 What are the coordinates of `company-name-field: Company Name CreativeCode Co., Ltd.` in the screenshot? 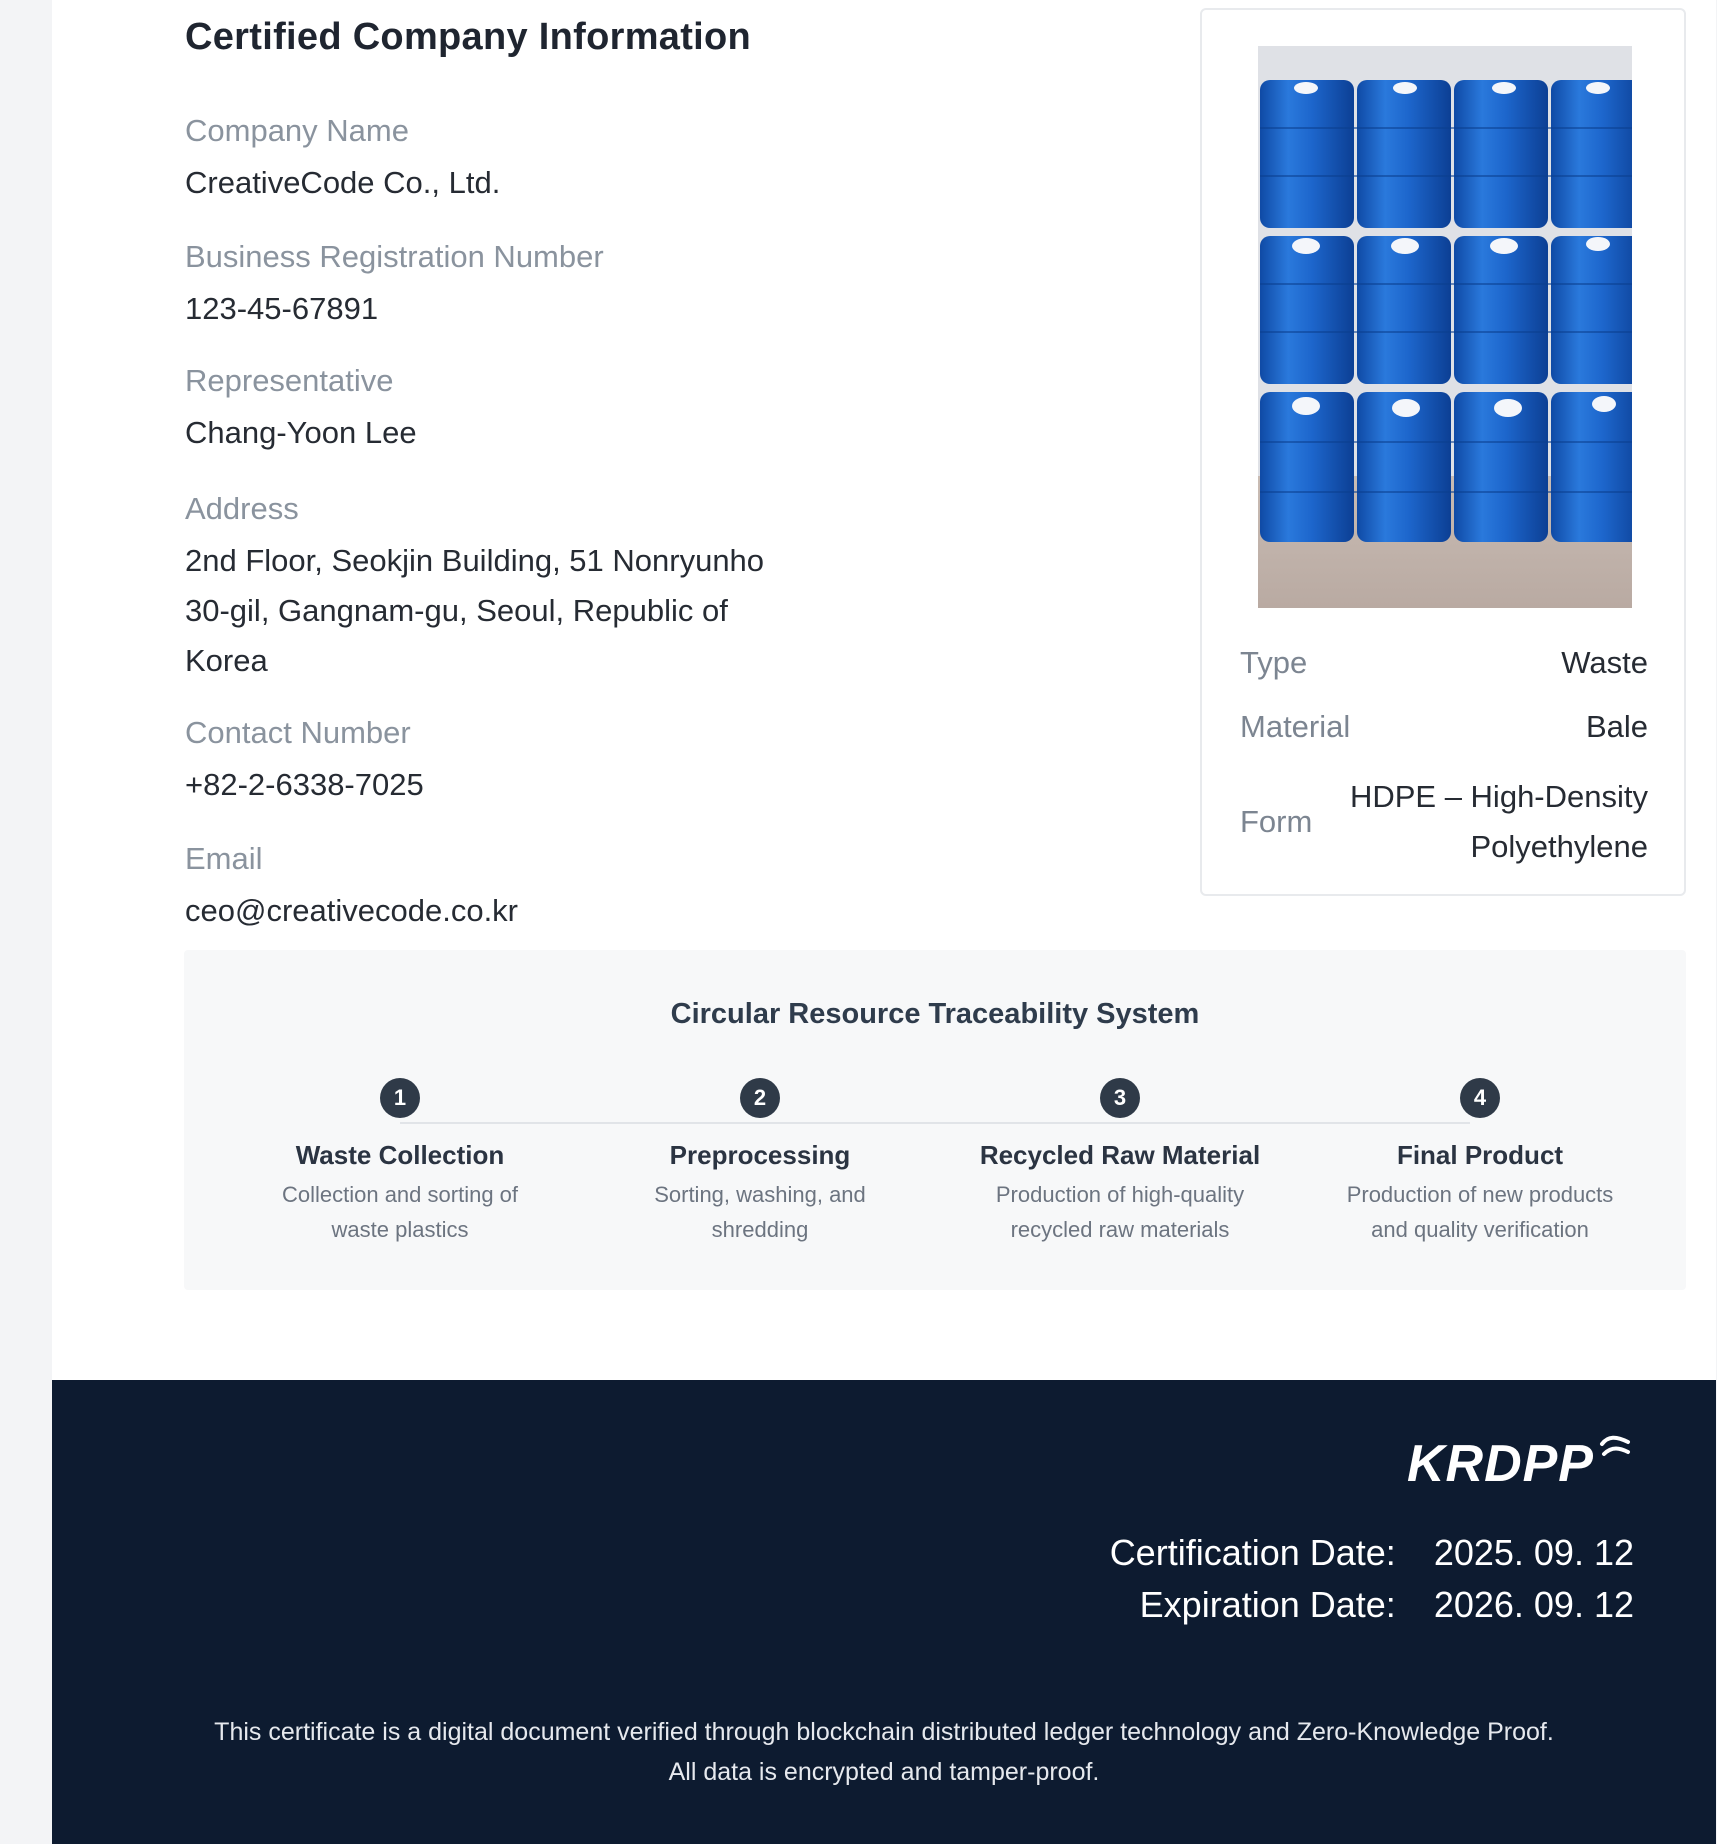 It's located at (505, 160).